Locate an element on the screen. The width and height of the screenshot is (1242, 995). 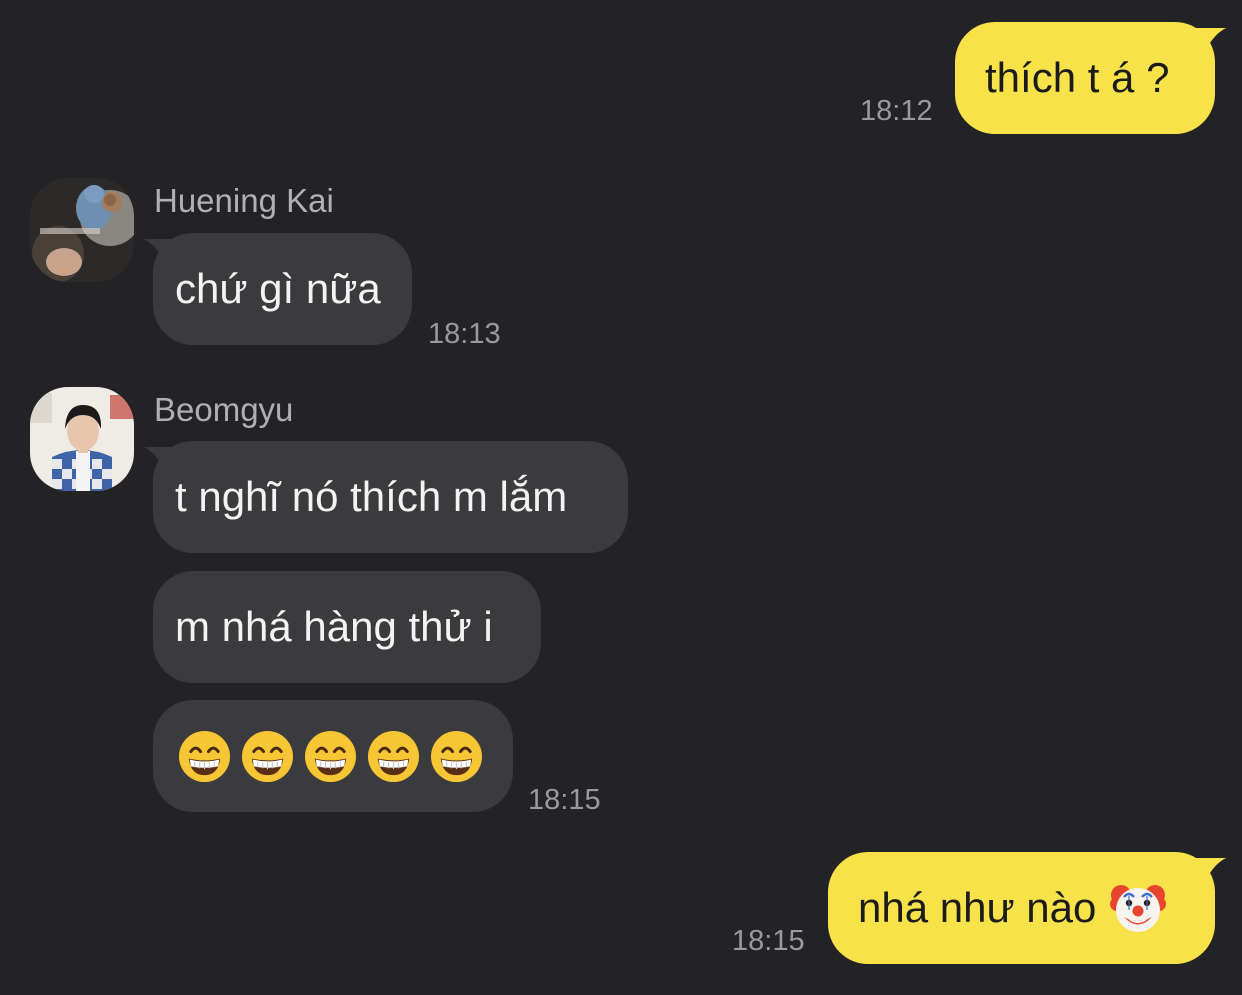
sender-name: Beomgyu is located at coordinates (224, 409).